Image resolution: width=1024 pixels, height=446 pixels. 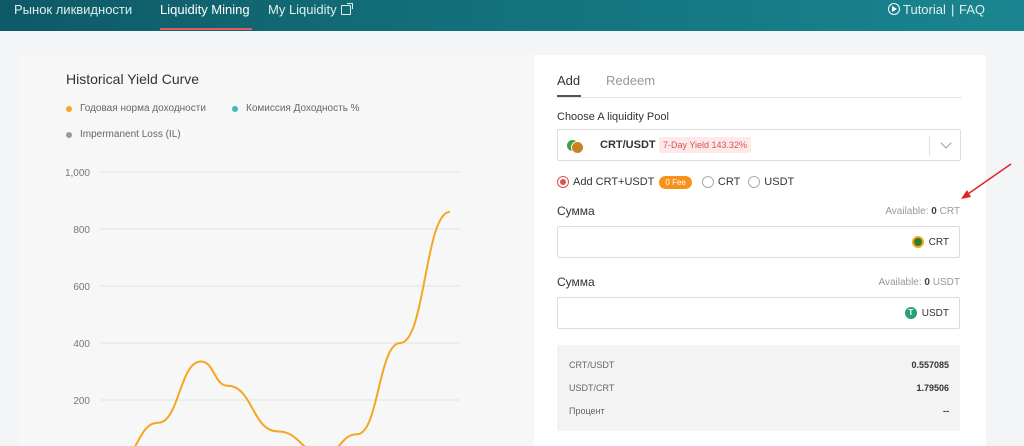 What do you see at coordinates (206, 29) in the screenshot?
I see `active-nav-indicator` at bounding box center [206, 29].